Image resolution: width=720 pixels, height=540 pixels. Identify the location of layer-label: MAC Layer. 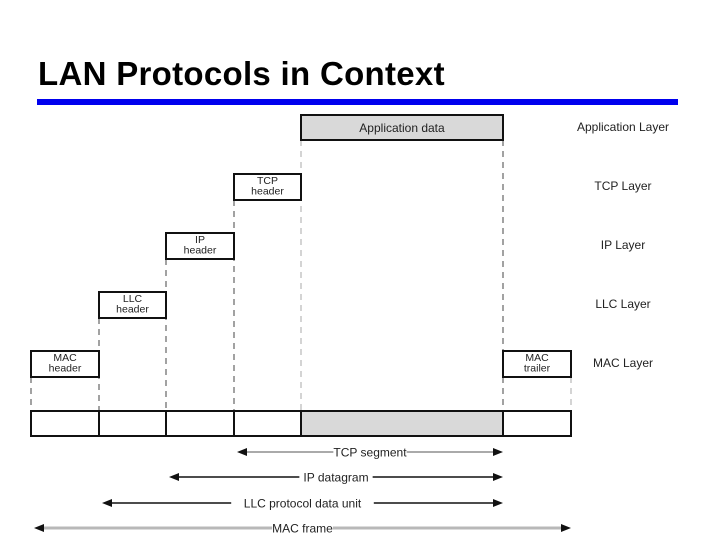
(623, 363).